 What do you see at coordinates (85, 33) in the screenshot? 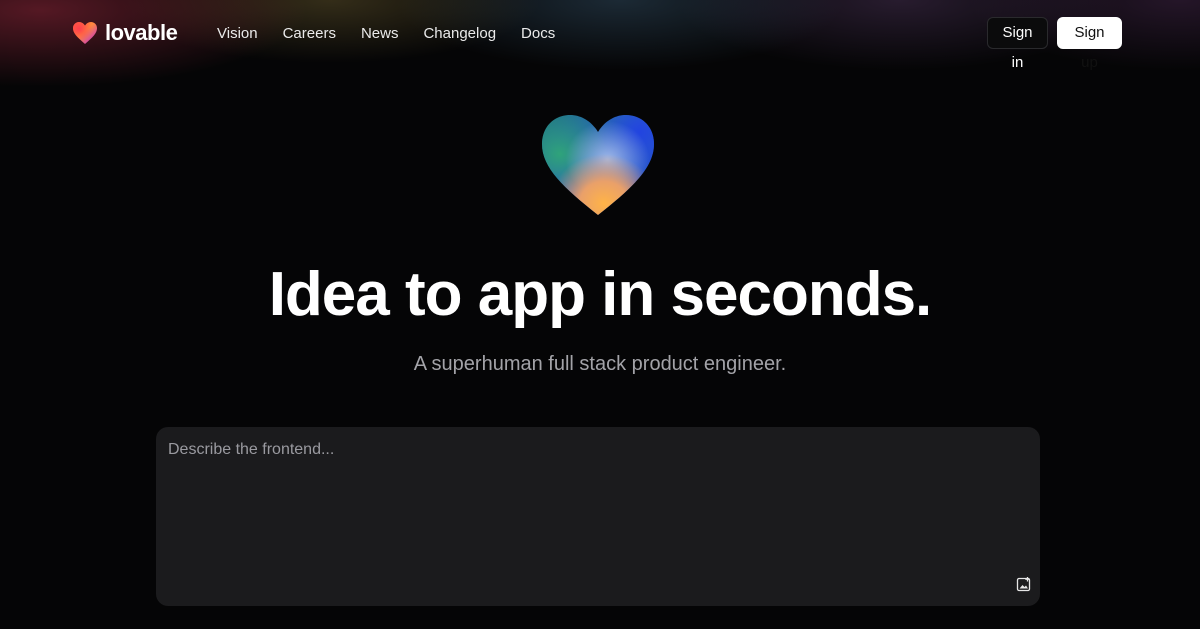
I see `lovable-heart-logo-icon` at bounding box center [85, 33].